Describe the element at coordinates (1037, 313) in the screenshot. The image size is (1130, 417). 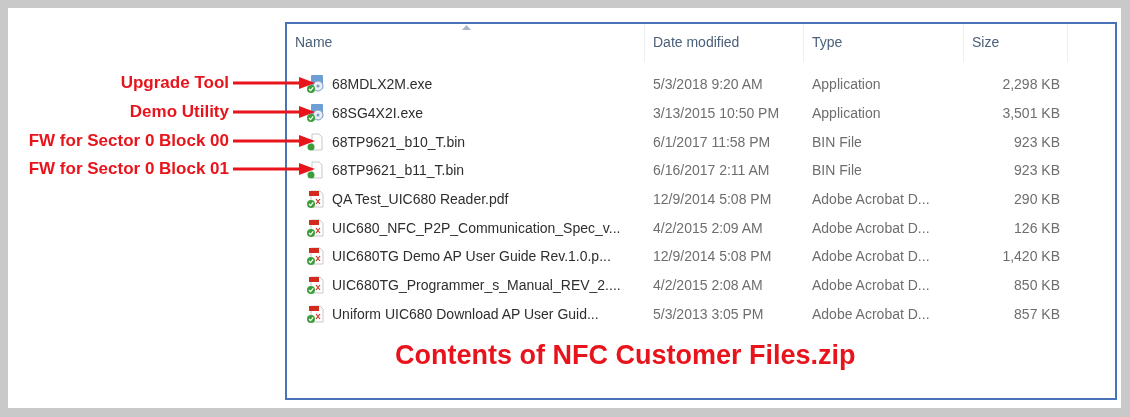
I see `file-size: 857 KB` at that location.